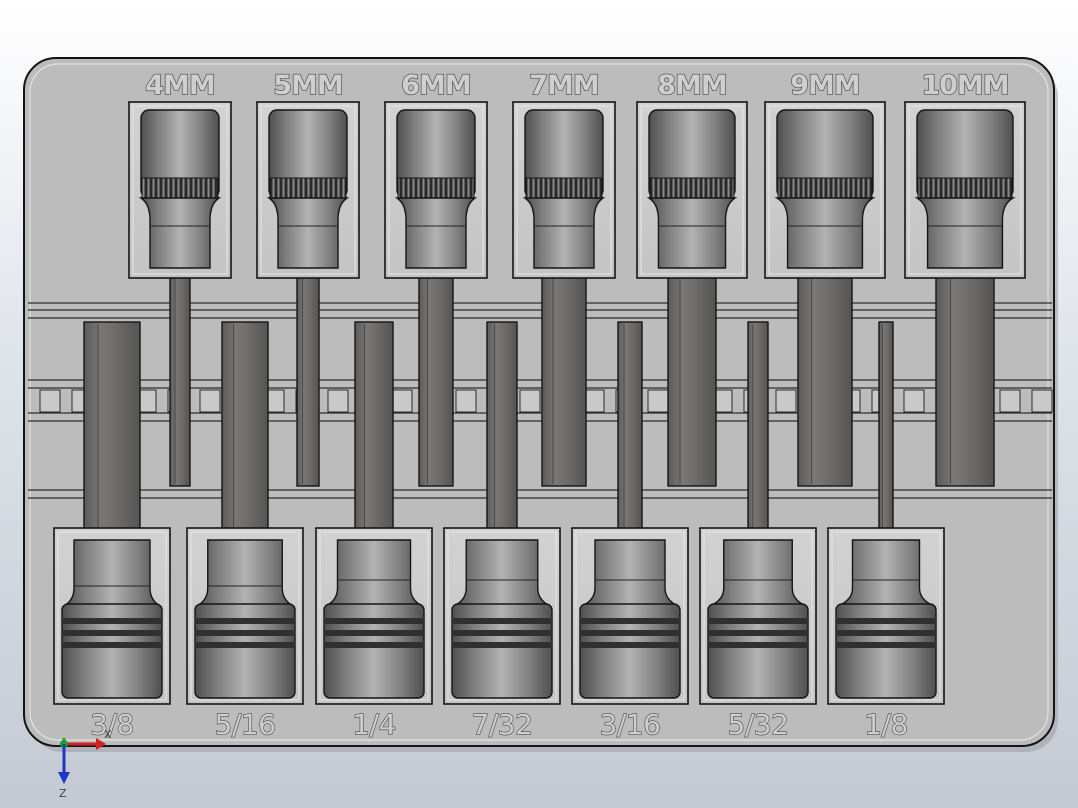 The height and width of the screenshot is (808, 1078). Describe the element at coordinates (886, 724) in the screenshot. I see `size-label-1-8: 1/8` at that location.